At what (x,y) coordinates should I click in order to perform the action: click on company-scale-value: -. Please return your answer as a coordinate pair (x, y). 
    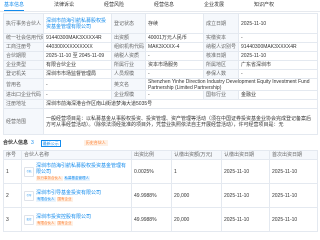
    Looking at the image, I should click on (175, 95).